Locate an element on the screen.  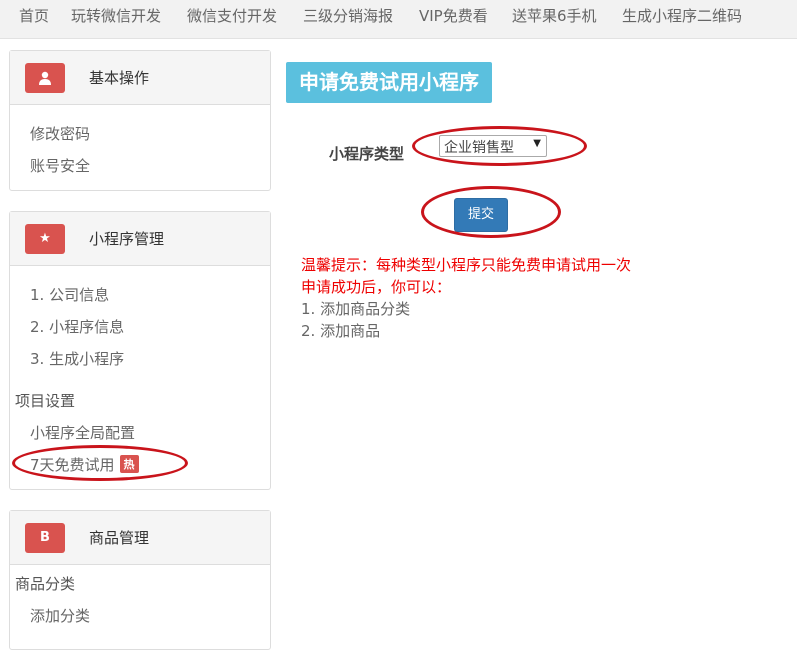
nav-distribution-poster: 三级分销海报 is located at coordinates (348, 15).